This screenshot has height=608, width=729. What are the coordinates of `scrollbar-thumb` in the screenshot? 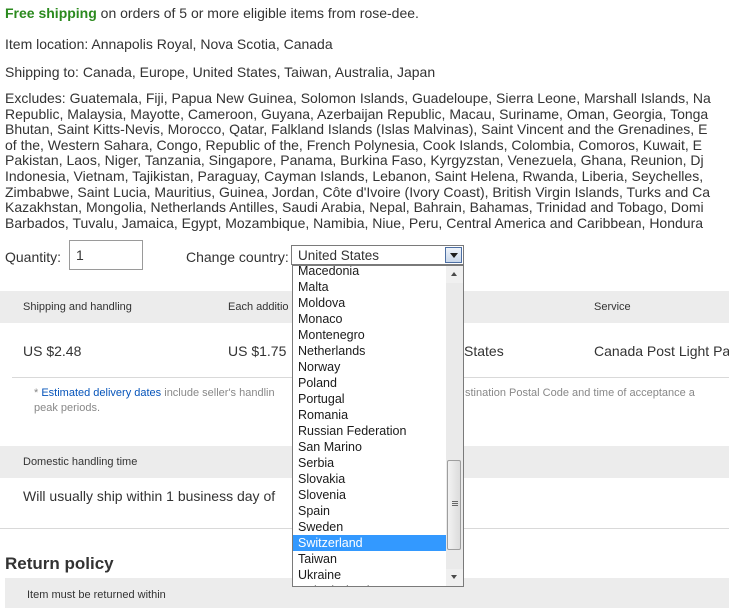 It's located at (454, 505).